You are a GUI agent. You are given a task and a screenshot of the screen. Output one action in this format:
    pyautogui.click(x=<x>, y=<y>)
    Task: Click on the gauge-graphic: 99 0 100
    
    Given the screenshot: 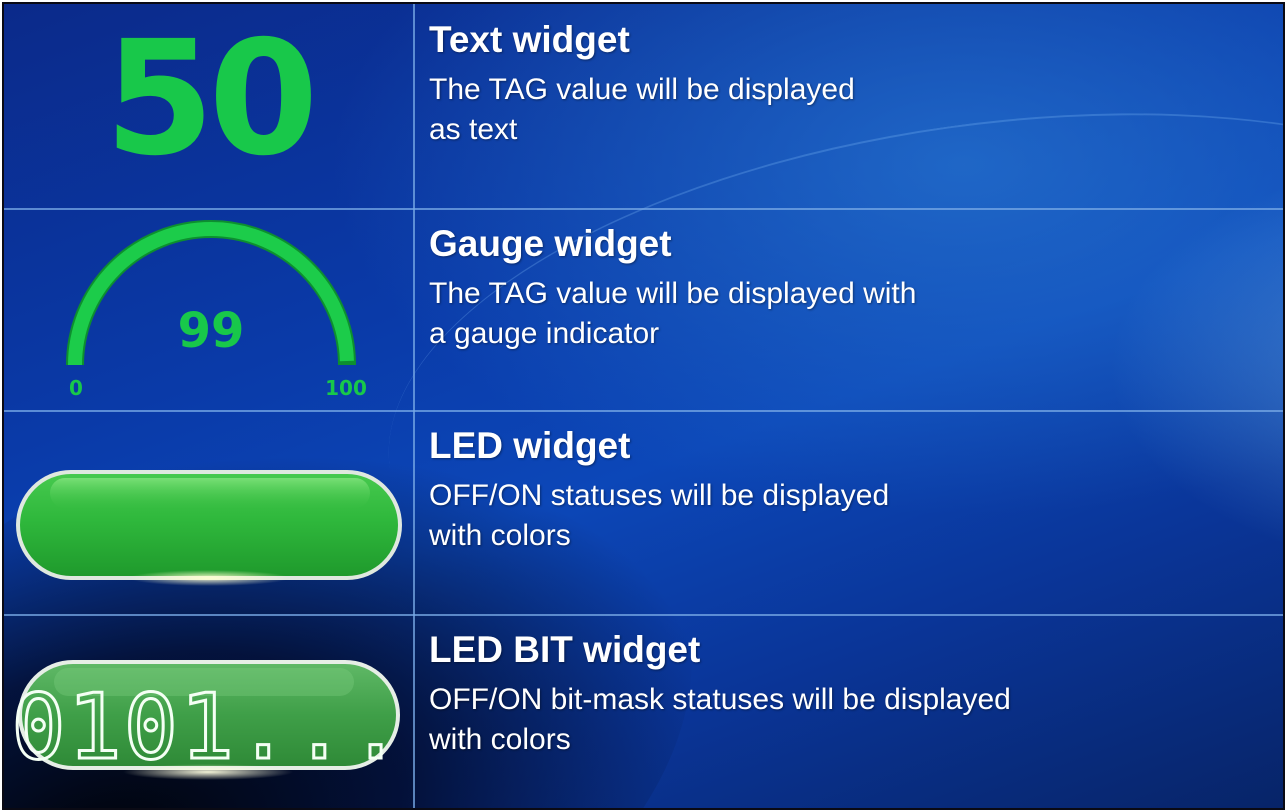 What is the action you would take?
    pyautogui.click(x=216, y=310)
    